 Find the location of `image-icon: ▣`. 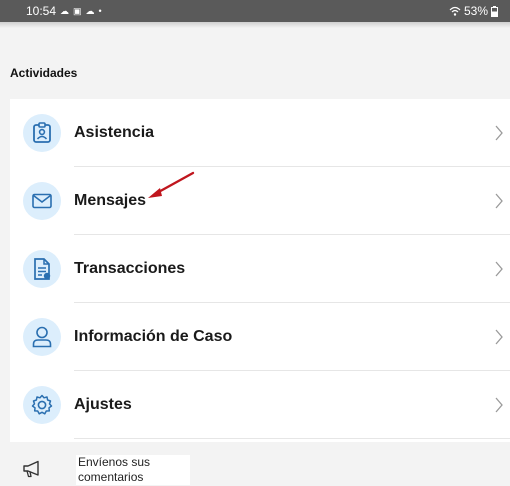

image-icon: ▣ is located at coordinates (77, 10).